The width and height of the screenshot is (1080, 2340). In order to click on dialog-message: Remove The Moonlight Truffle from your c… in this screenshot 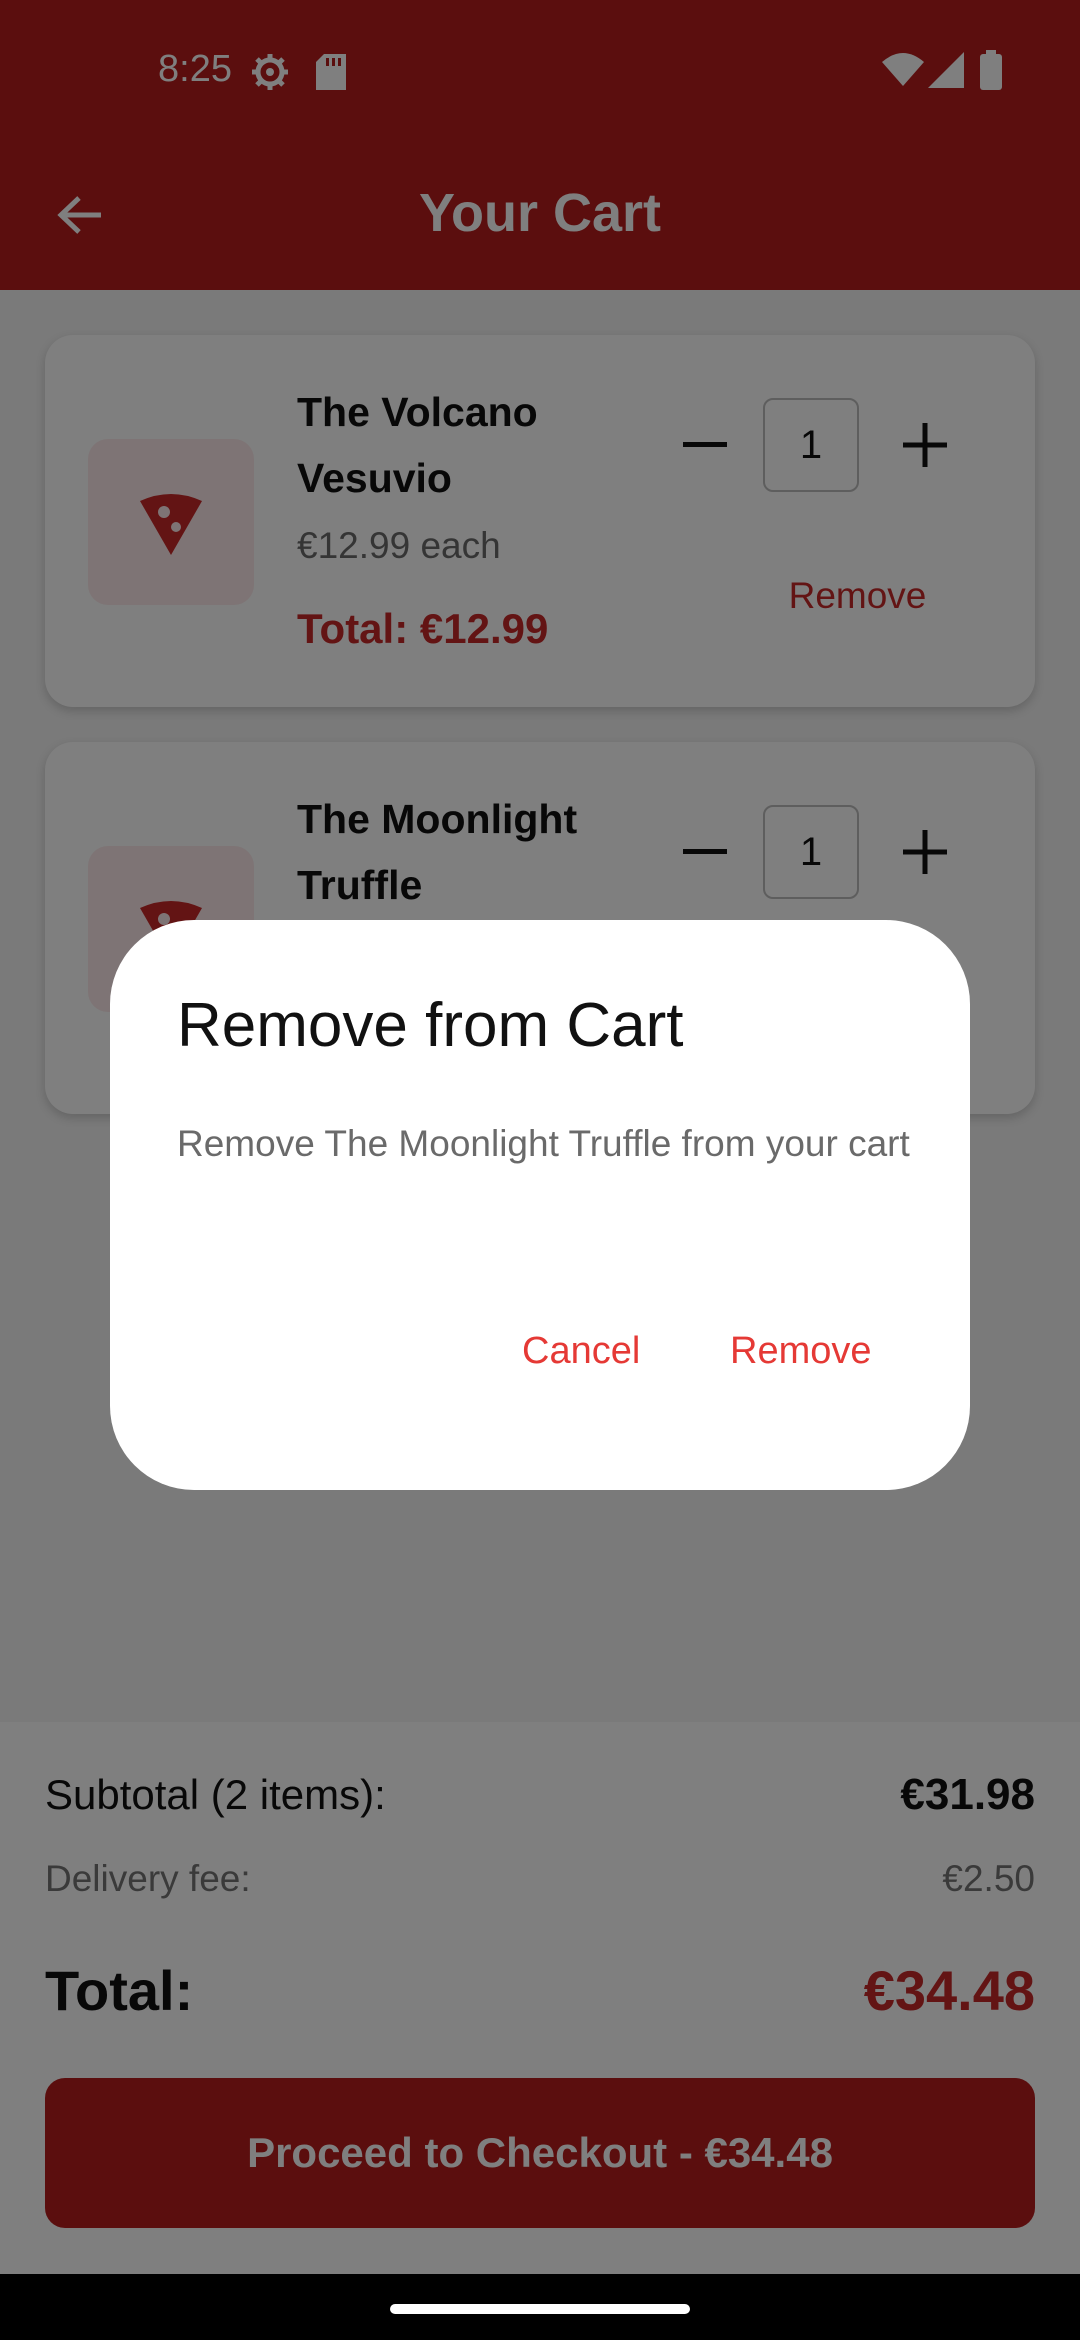, I will do `click(543, 1143)`.